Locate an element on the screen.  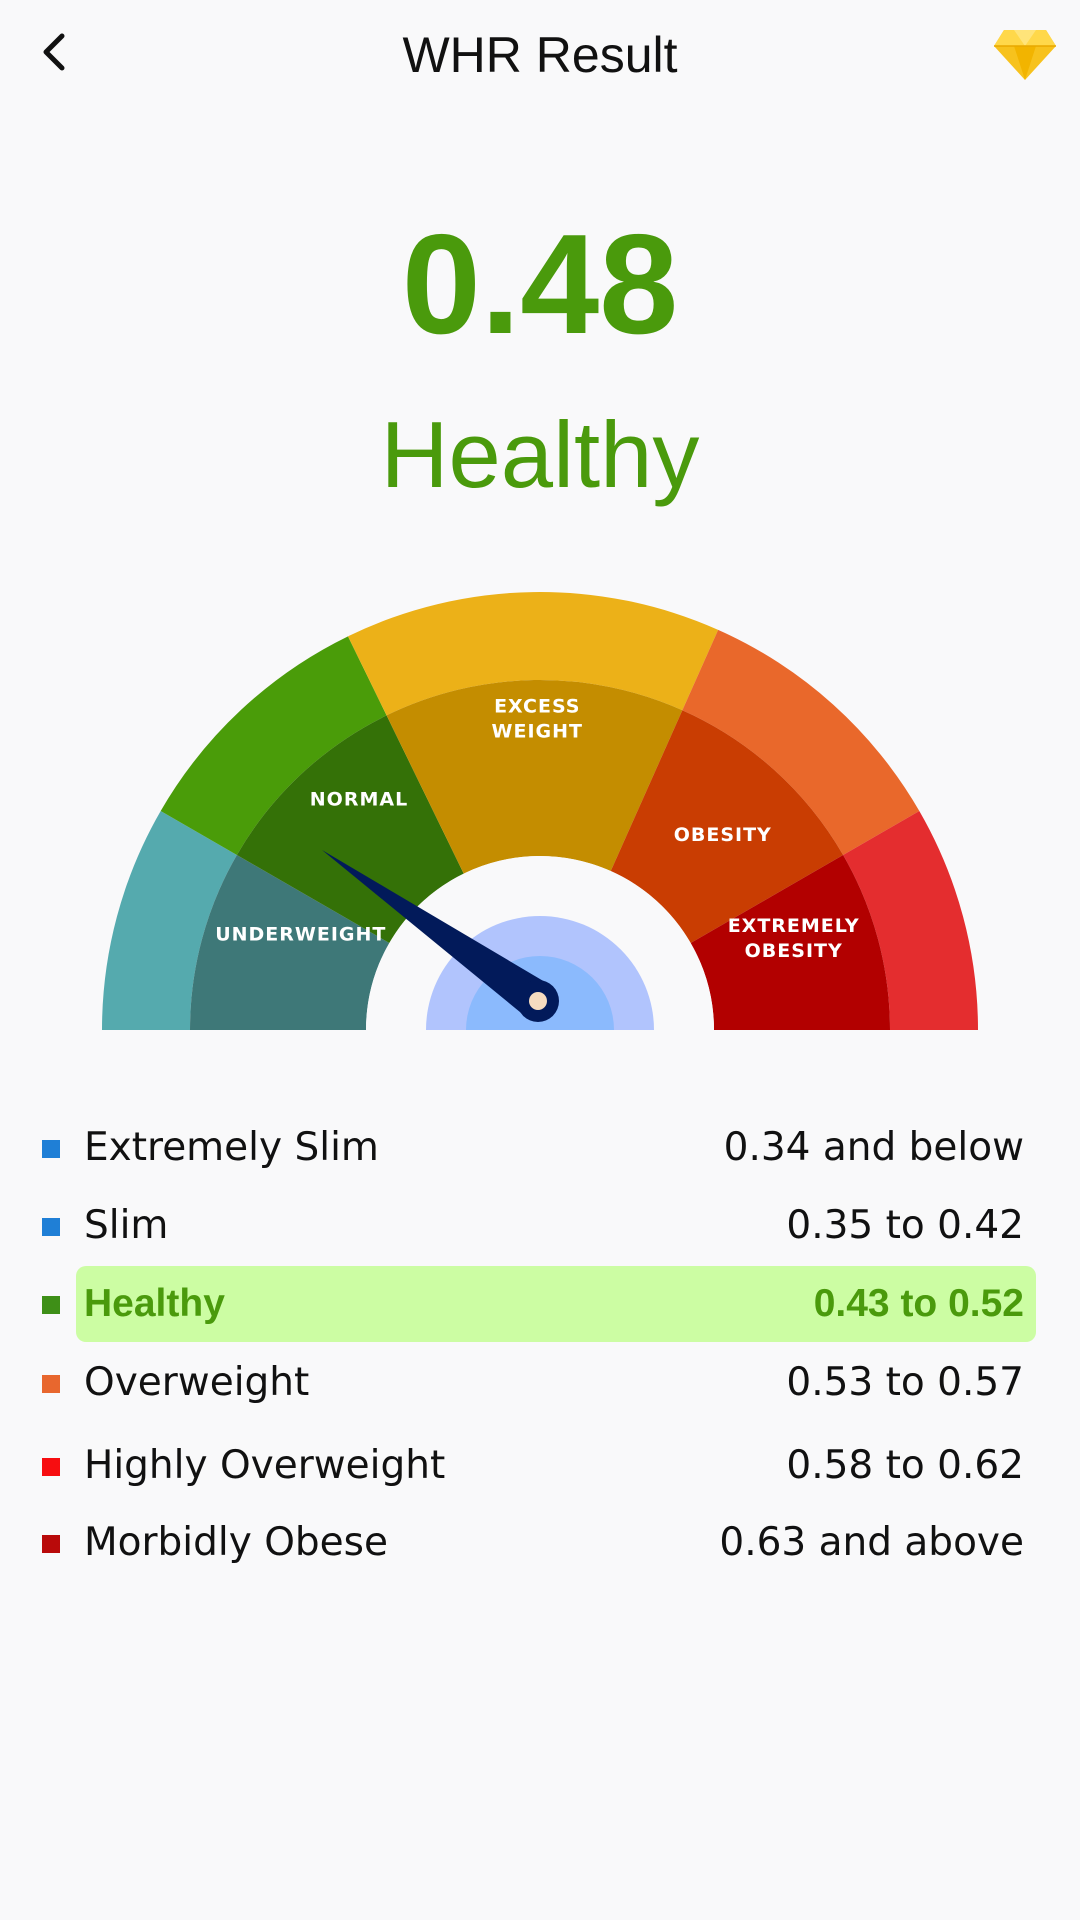
legend-category-name: Overweight is located at coordinates (197, 1382).